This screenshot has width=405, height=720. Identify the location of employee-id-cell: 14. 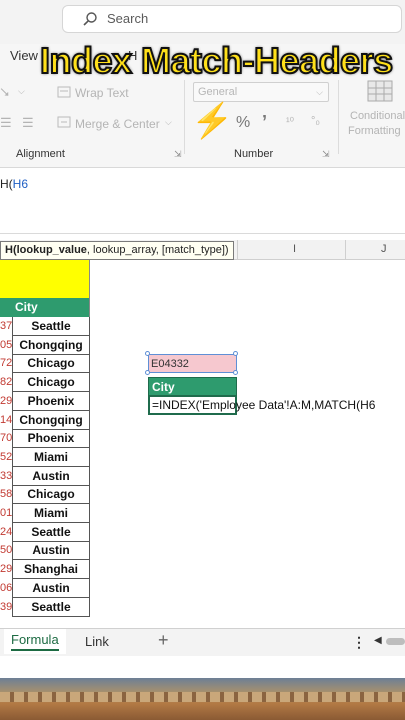
(6, 420).